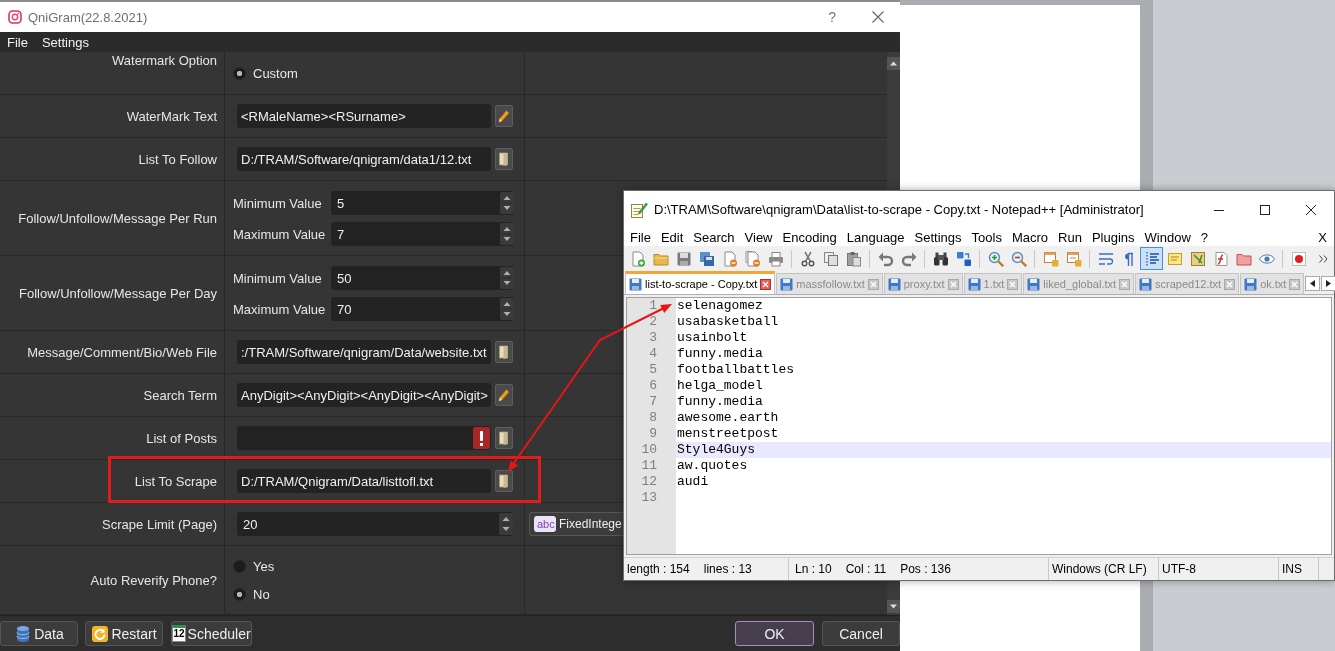 This screenshot has height=651, width=1335. Describe the element at coordinates (364, 116) in the screenshot. I see `text-field: <RMaleName><RSurname>` at that location.